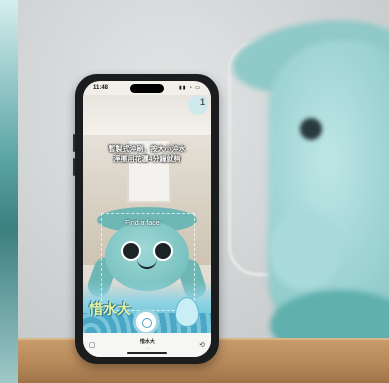 This screenshot has height=383, width=389. What do you see at coordinates (202, 102) in the screenshot?
I see `count-badge: 1` at bounding box center [202, 102].